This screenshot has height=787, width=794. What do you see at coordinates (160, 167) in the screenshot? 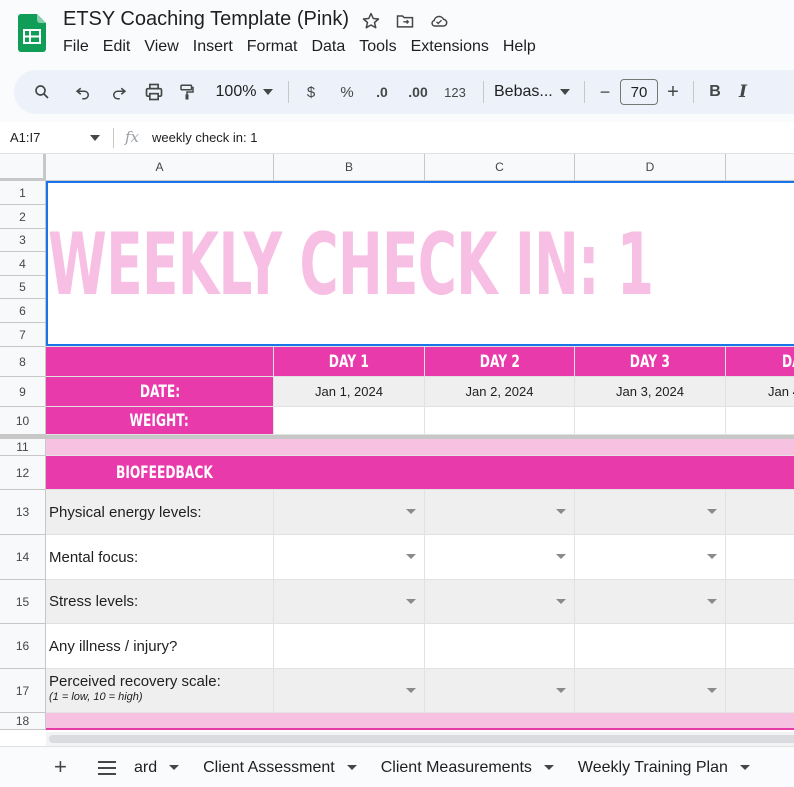
I see `column-header-a: A` at bounding box center [160, 167].